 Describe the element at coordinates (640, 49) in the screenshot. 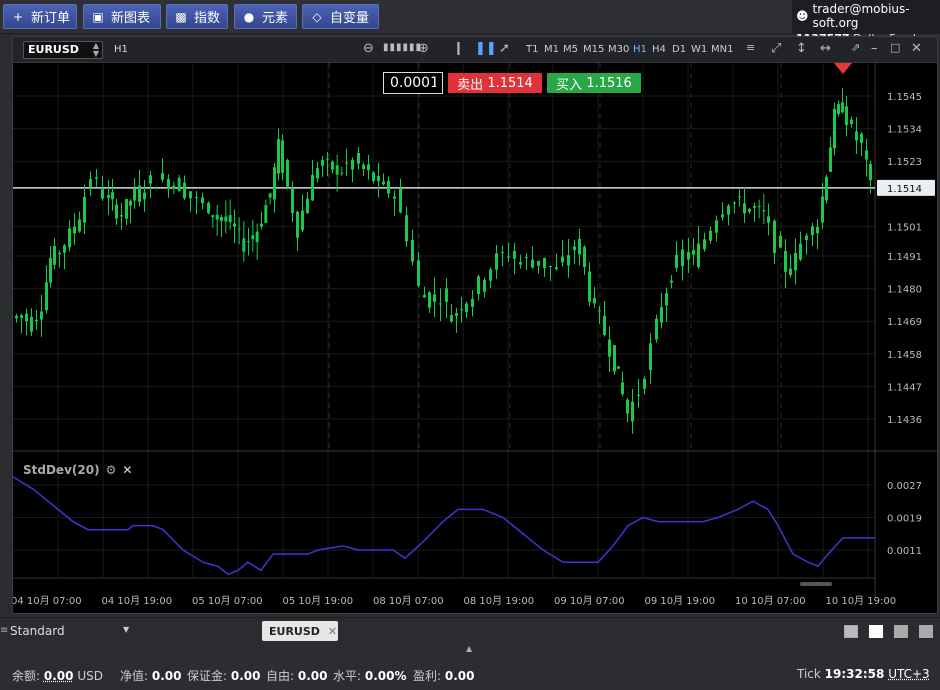

I see `tf-h1: H1` at that location.